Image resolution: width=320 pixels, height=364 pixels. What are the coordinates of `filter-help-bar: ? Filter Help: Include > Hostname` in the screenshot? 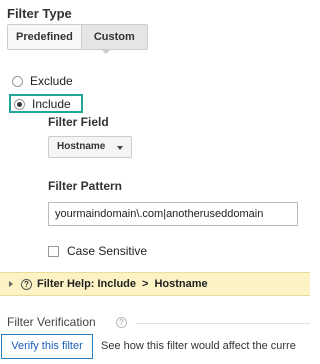 It's located at (155, 284).